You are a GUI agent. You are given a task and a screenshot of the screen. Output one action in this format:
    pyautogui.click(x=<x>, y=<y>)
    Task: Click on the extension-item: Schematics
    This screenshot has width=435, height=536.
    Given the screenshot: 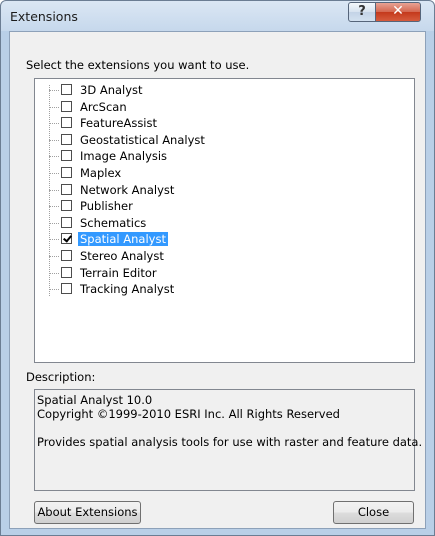 What is the action you would take?
    pyautogui.click(x=220, y=223)
    